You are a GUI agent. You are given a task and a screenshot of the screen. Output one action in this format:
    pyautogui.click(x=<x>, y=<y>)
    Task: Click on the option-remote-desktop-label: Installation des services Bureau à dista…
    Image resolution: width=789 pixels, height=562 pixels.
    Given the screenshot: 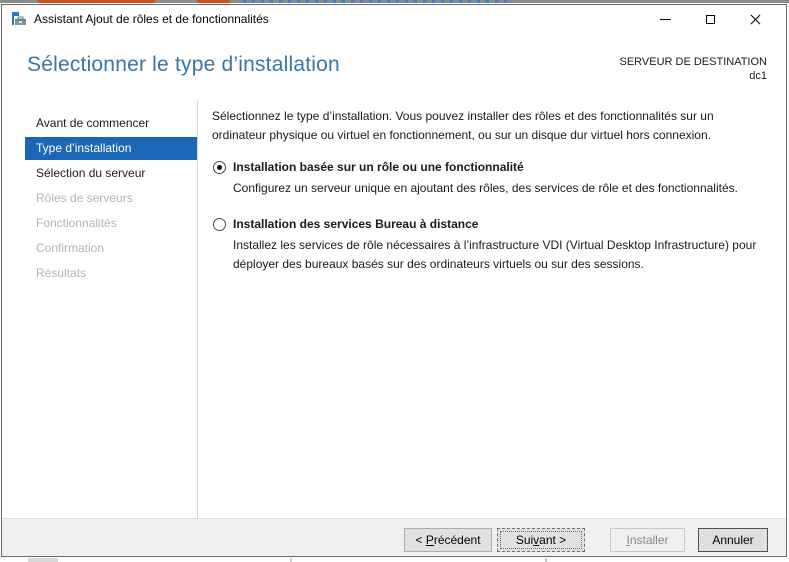 What is the action you would take?
    pyautogui.click(x=503, y=224)
    